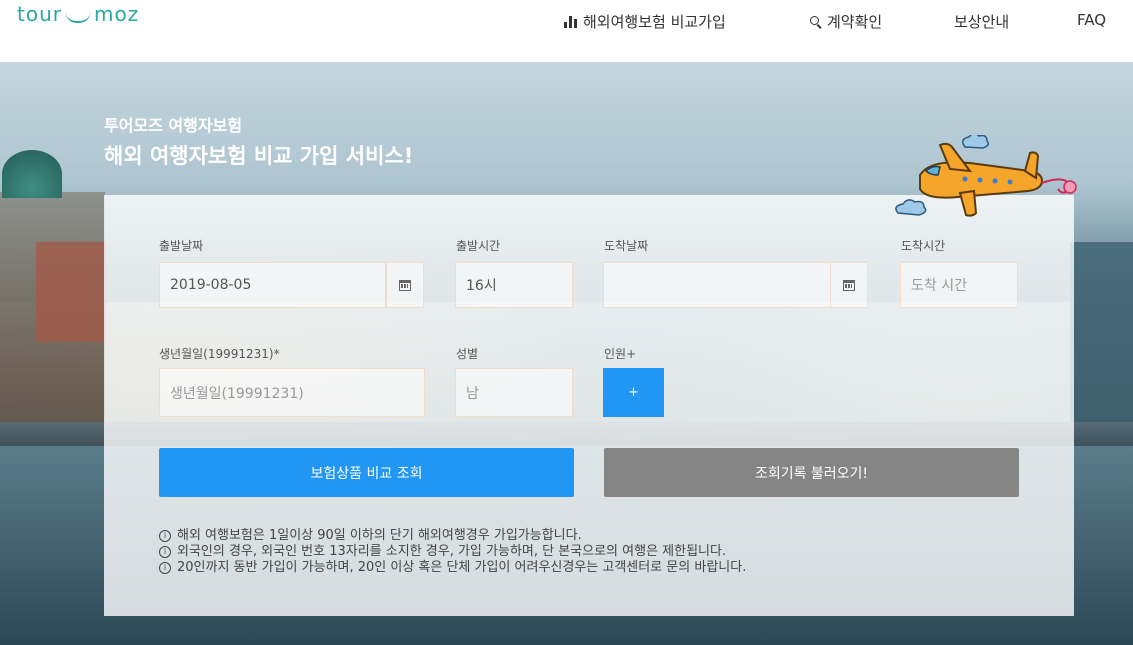 The height and width of the screenshot is (645, 1133). I want to click on logo-text-right: moz, so click(116, 14).